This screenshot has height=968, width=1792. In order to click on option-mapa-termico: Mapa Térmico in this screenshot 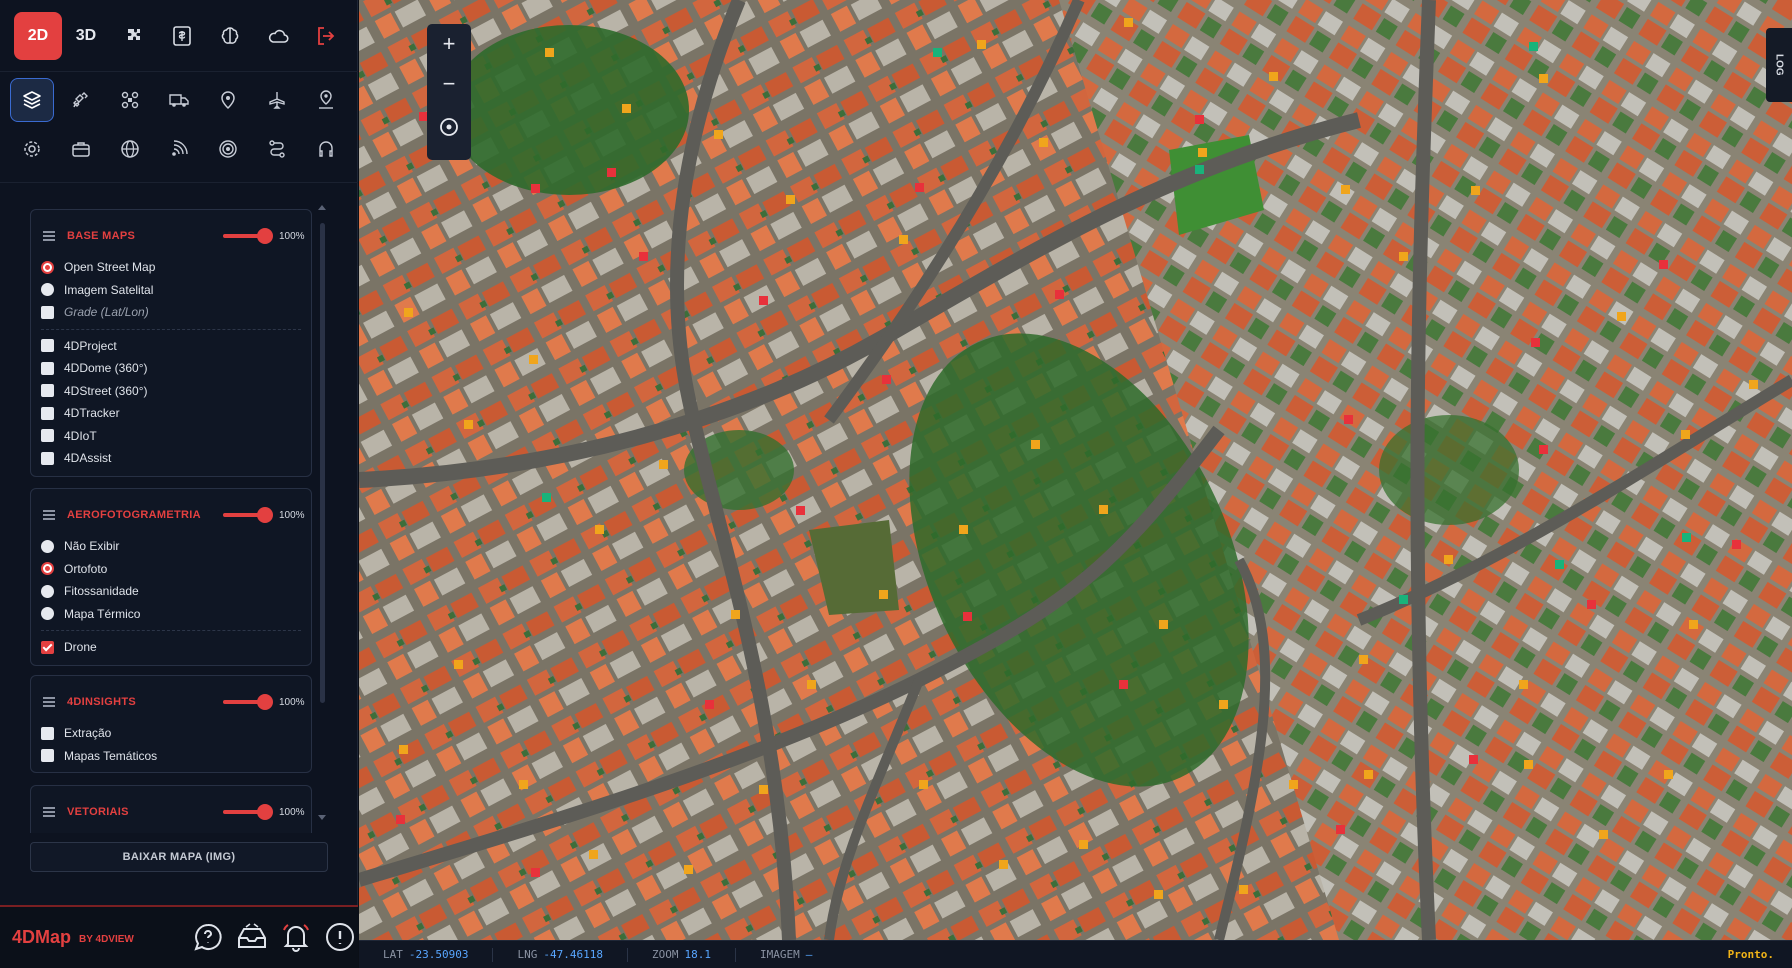, I will do `click(171, 614)`.